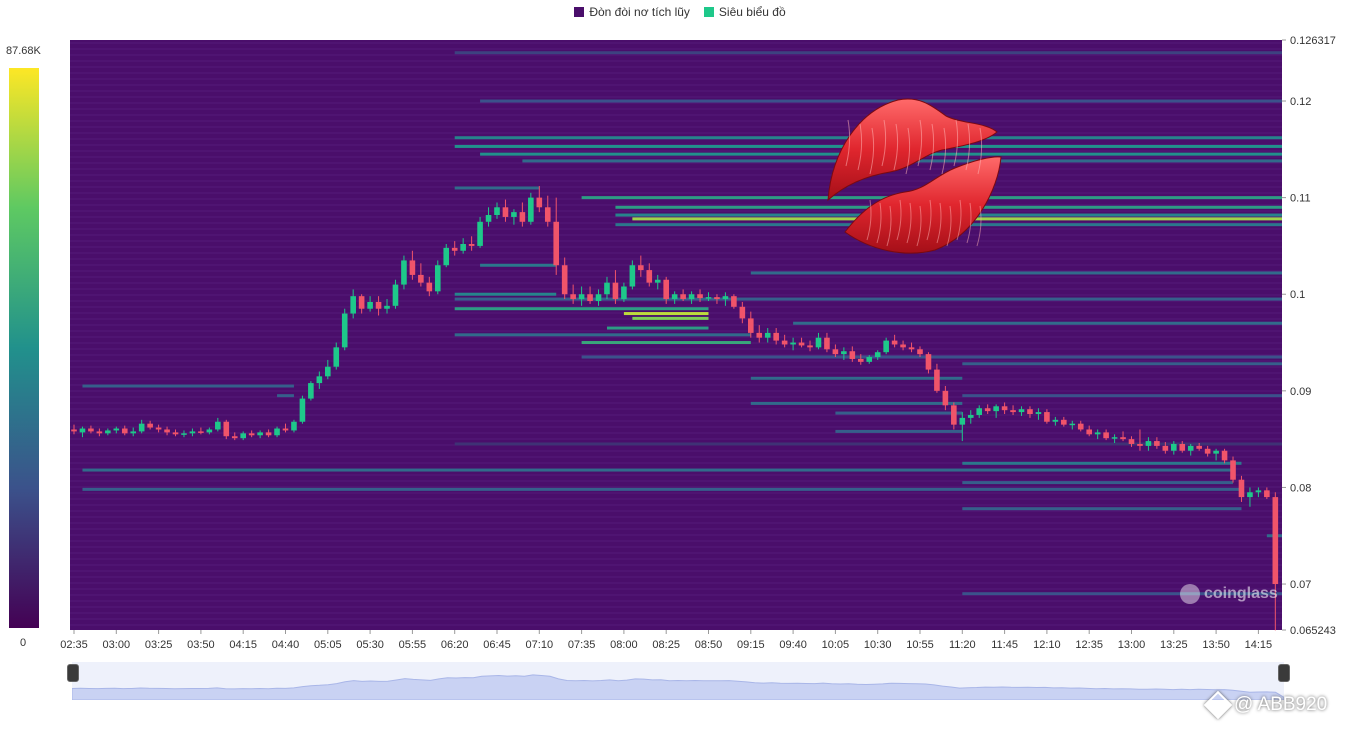 The width and height of the screenshot is (1360, 731). Describe the element at coordinates (74, 645) in the screenshot. I see `x-tick-label: 02:35` at that location.